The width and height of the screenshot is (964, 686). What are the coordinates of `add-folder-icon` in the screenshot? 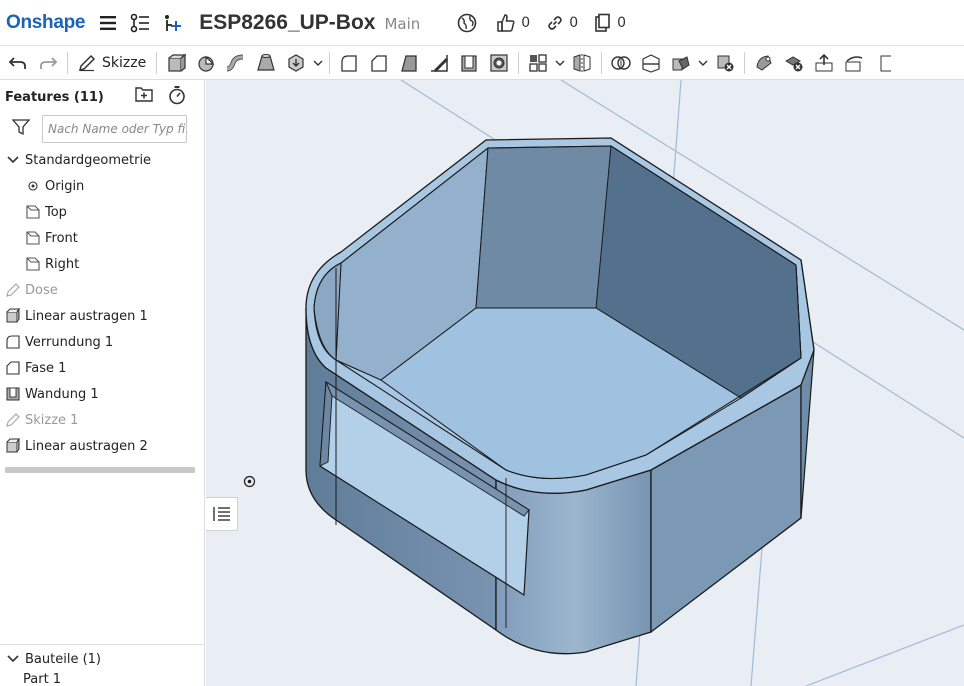 It's located at (144, 97).